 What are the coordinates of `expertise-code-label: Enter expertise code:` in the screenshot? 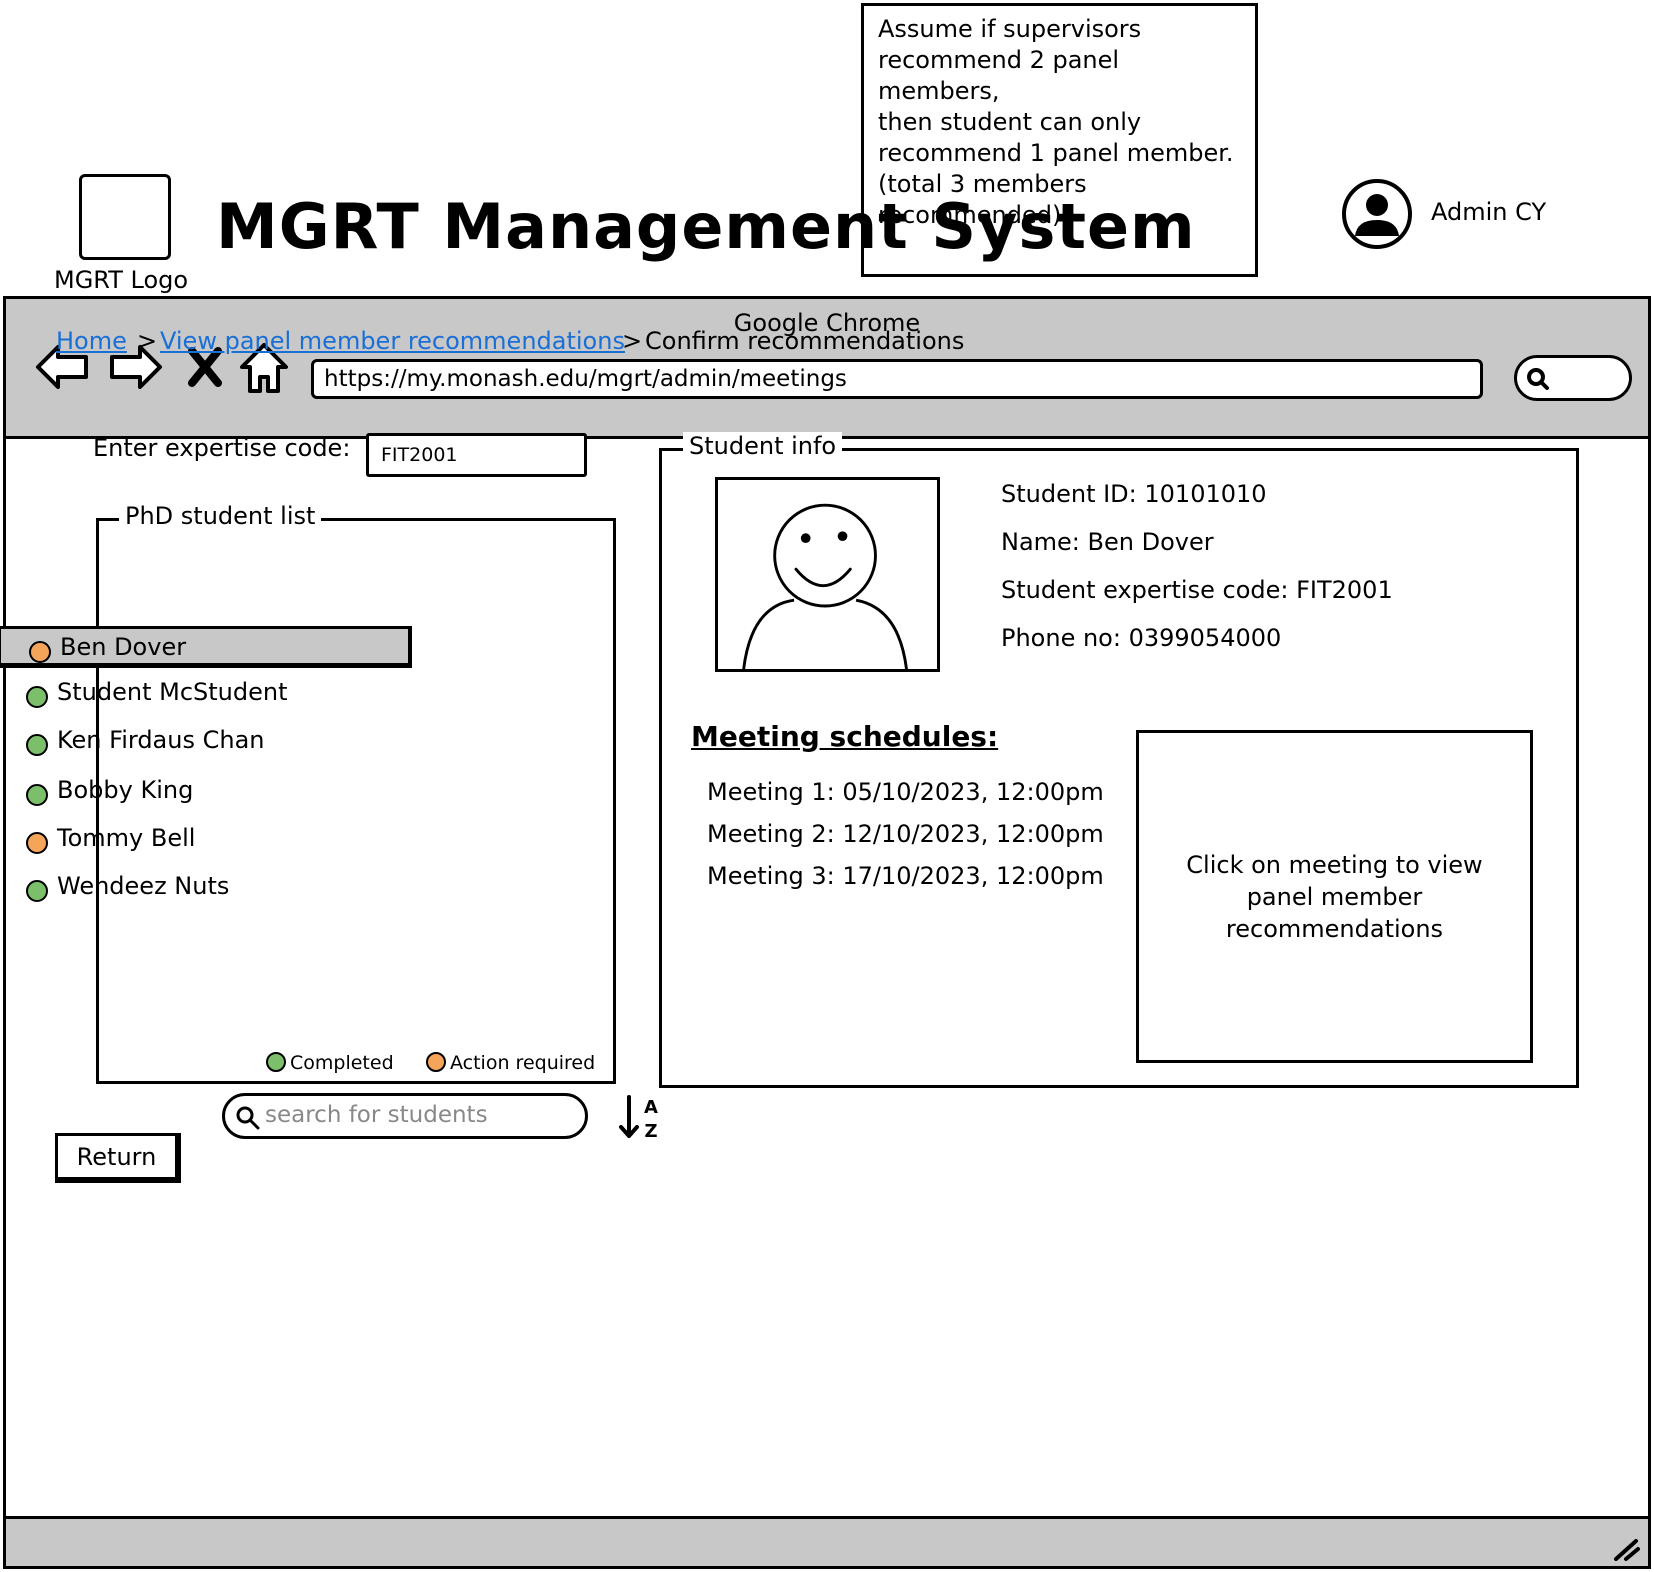 It's located at (222, 448).